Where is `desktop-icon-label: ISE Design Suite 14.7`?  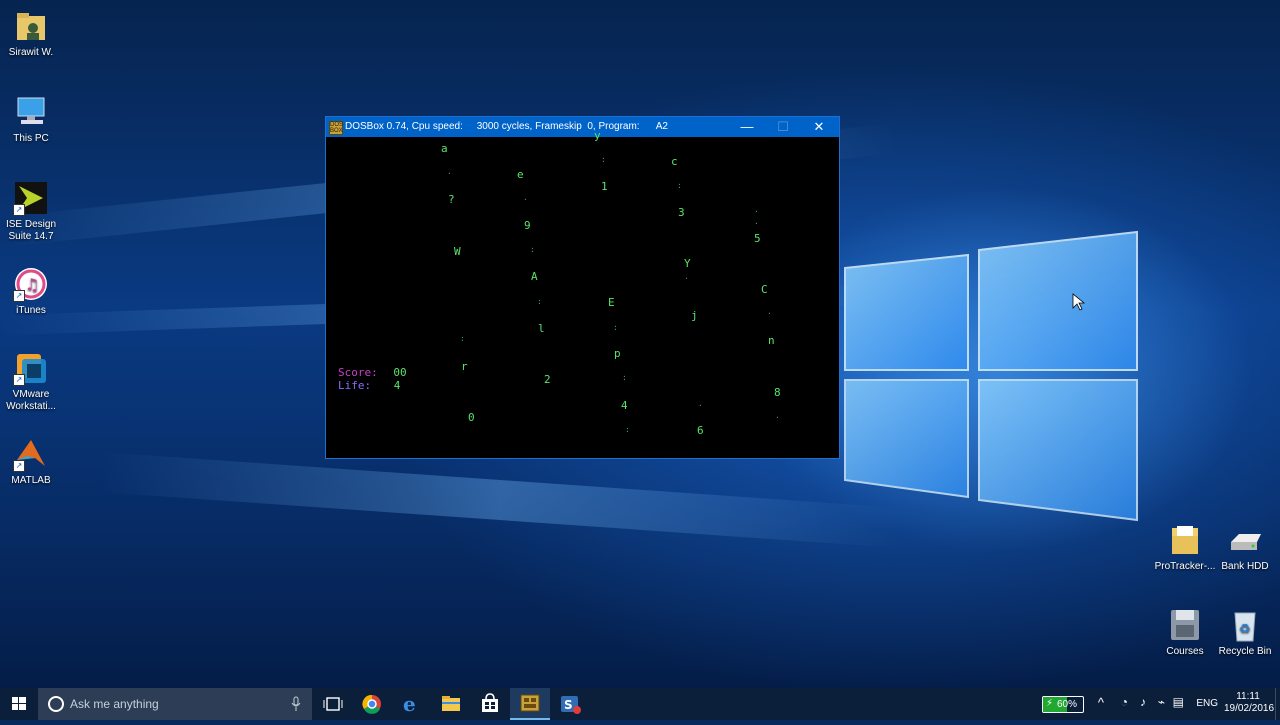 desktop-icon-label: ISE Design Suite 14.7 is located at coordinates (31, 230).